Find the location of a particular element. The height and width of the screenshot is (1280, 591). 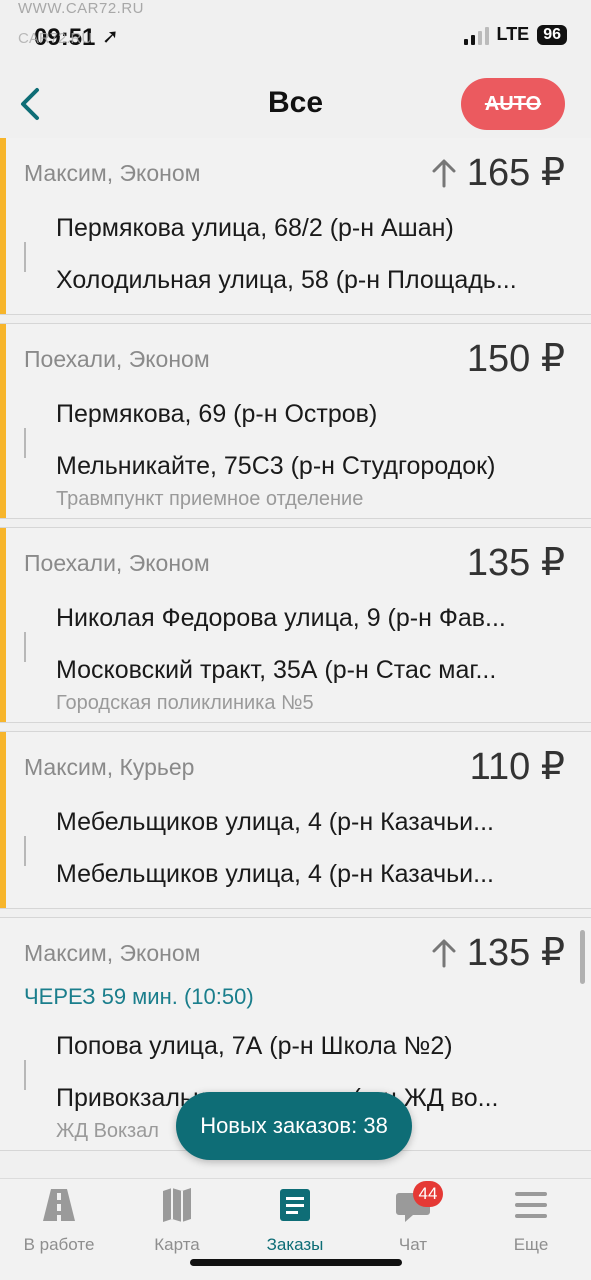

nav-label: Чат is located at coordinates (413, 1244).